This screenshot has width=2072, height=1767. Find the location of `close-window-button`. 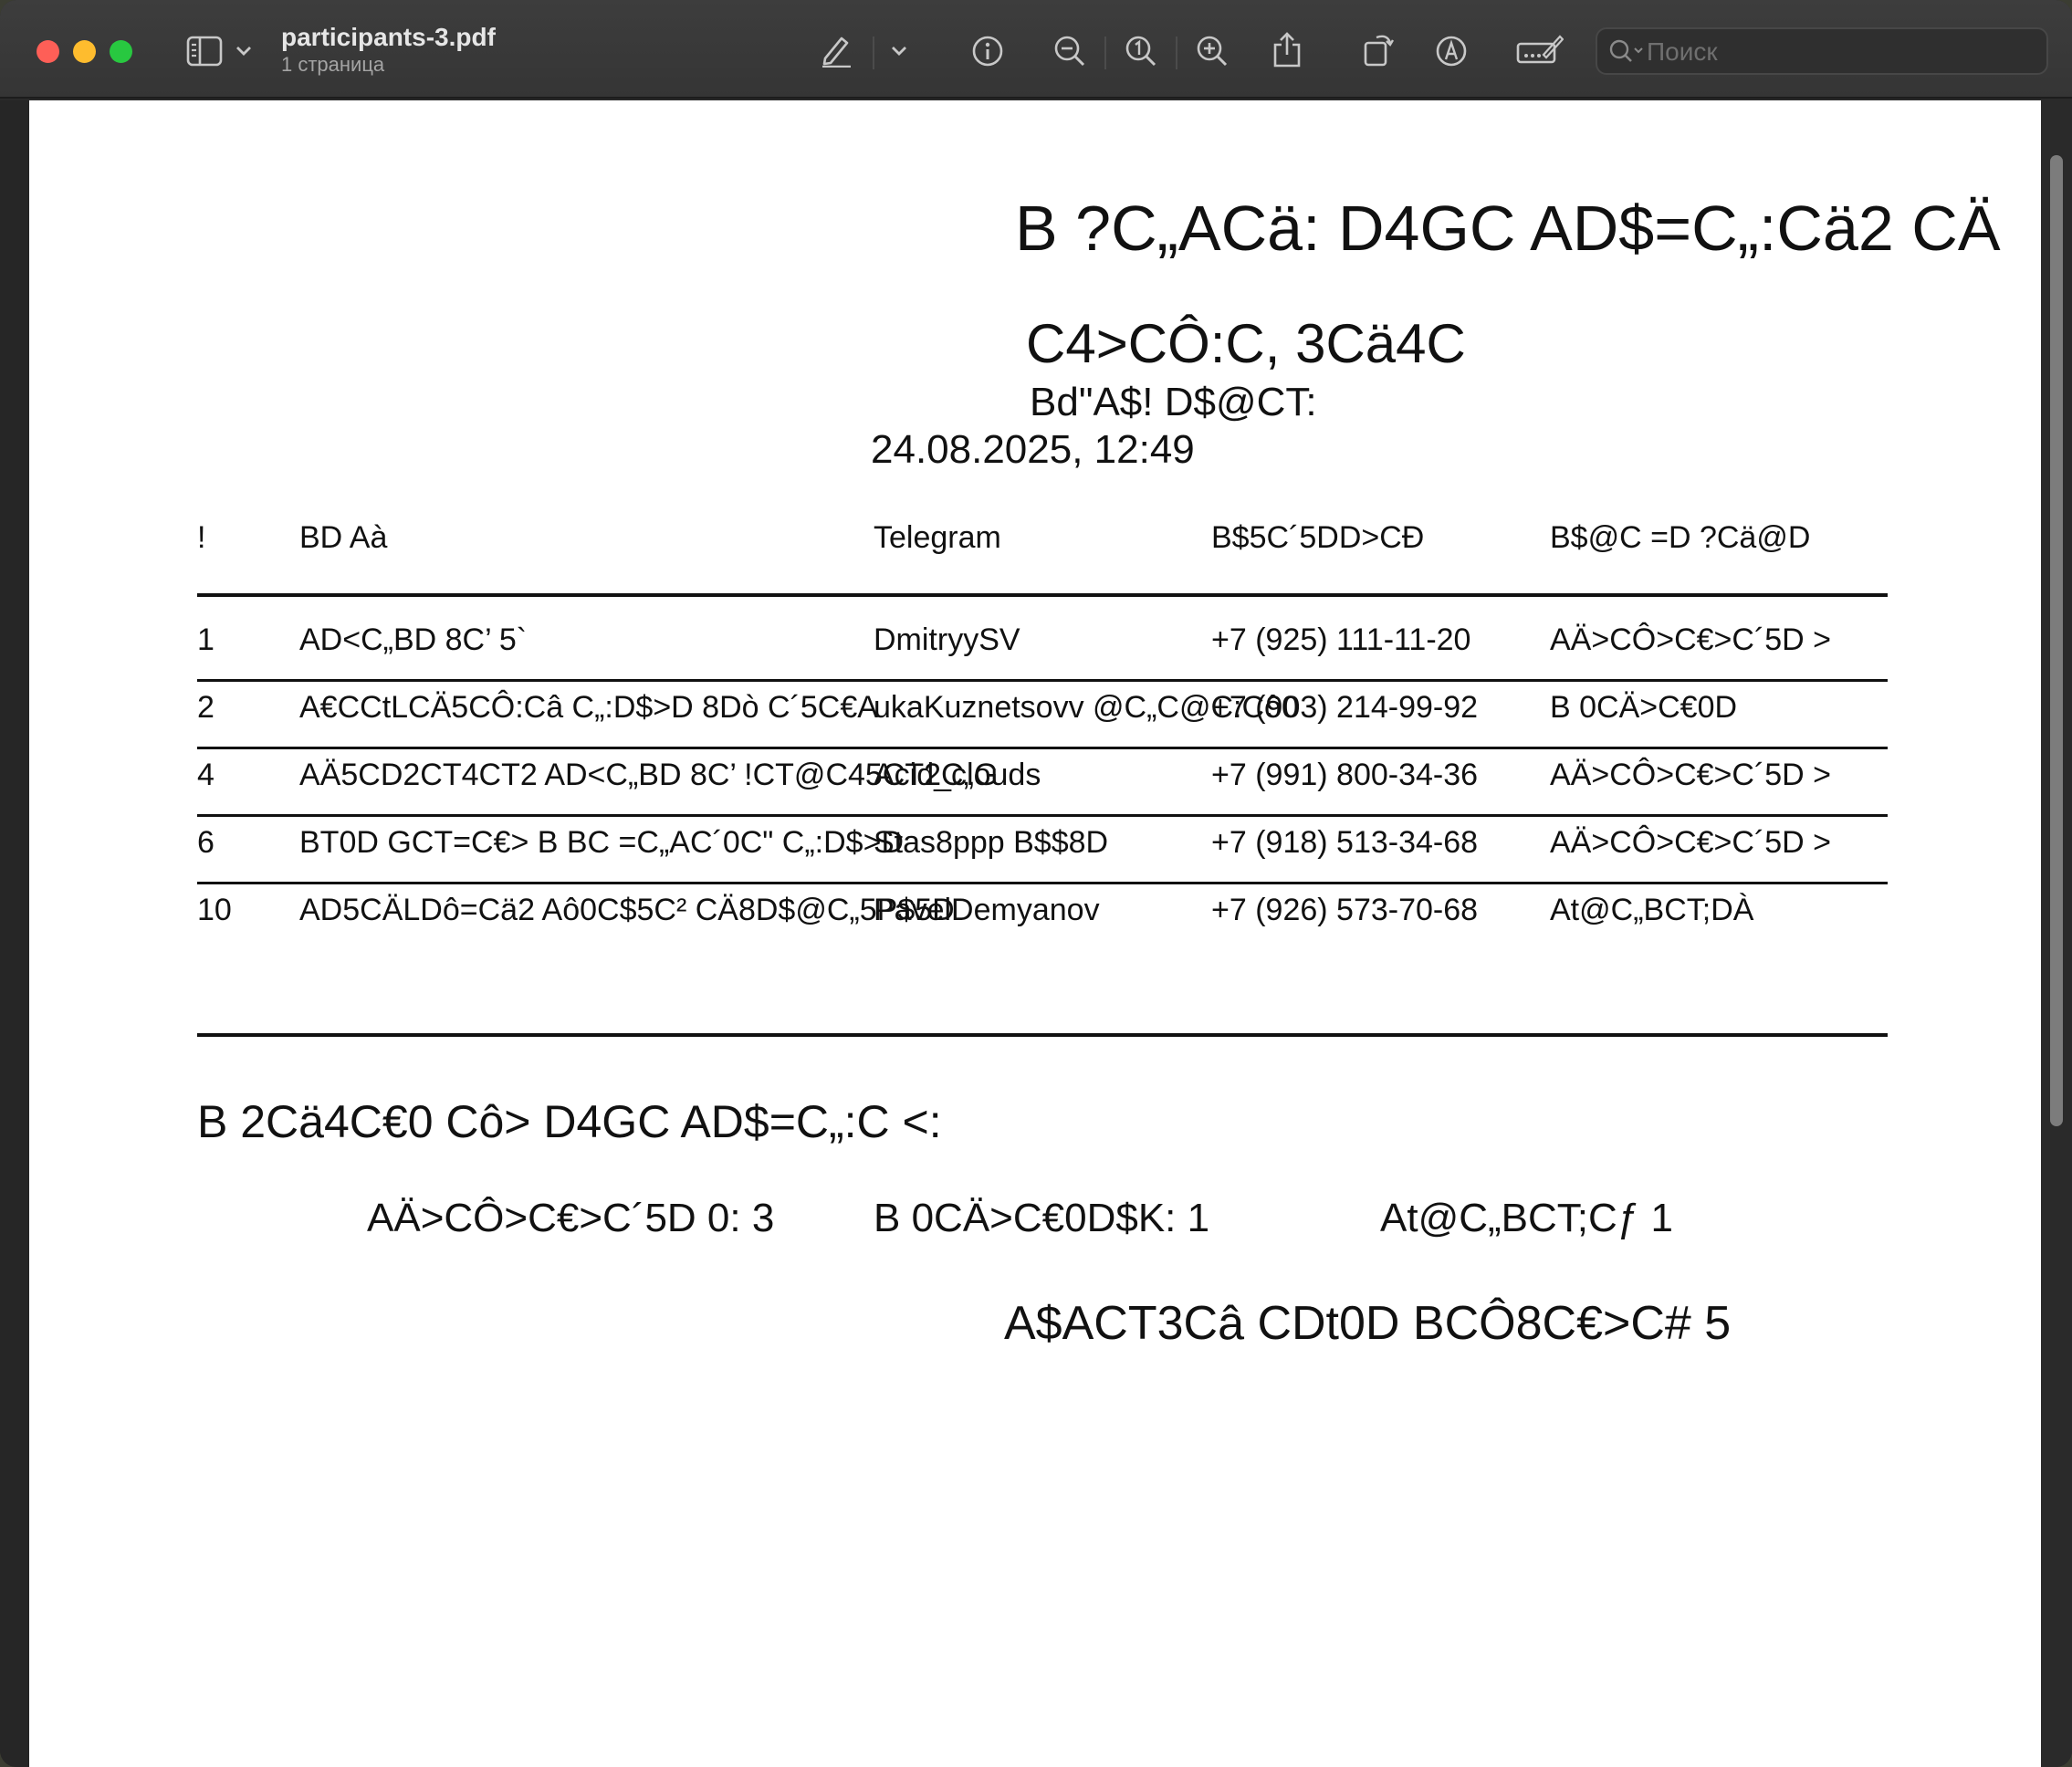

close-window-button is located at coordinates (48, 51).